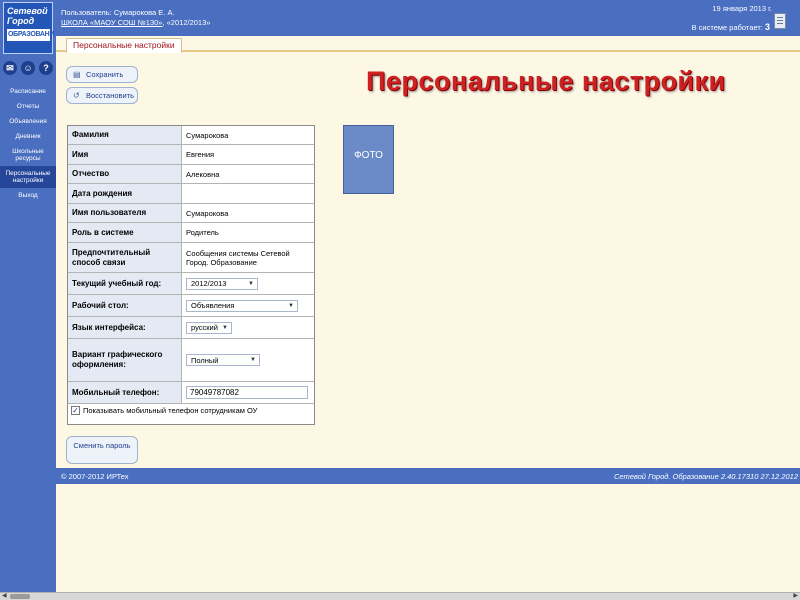  What do you see at coordinates (28, 136) in the screenshot?
I see `sidebar-item-diary: Дневник` at bounding box center [28, 136].